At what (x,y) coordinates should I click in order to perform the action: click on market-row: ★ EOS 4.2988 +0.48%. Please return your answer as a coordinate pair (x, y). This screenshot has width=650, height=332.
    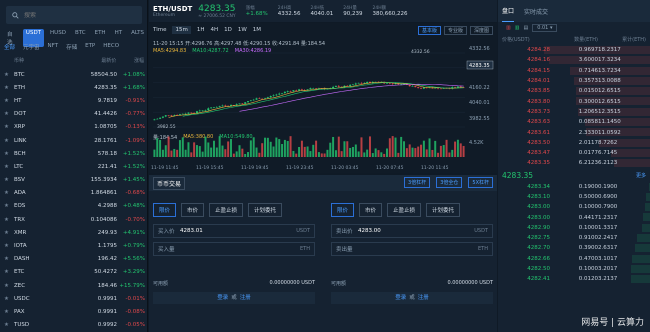
    Looking at the image, I should click on (74, 206).